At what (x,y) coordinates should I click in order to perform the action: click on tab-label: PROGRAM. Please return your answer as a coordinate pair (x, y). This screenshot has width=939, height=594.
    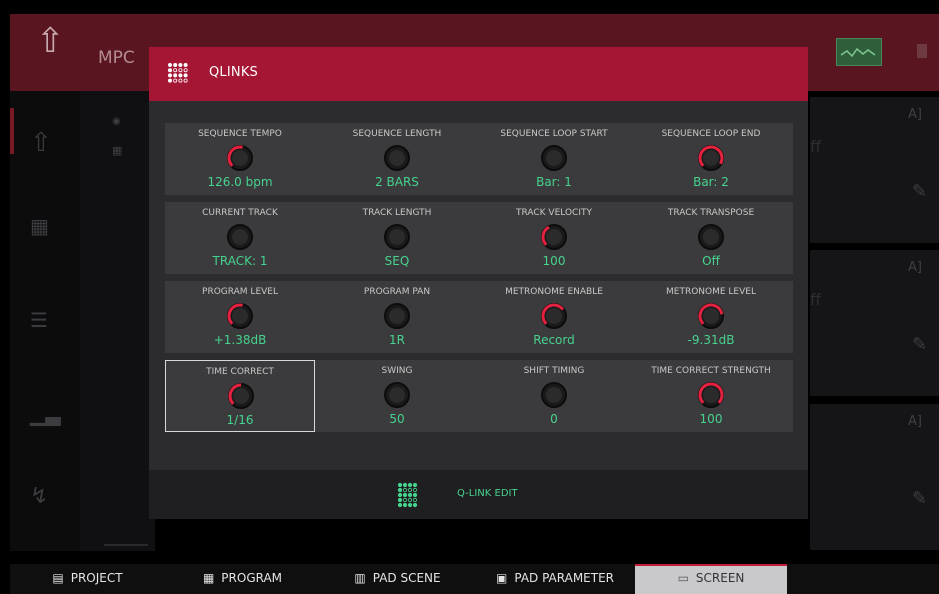
    Looking at the image, I should click on (252, 578).